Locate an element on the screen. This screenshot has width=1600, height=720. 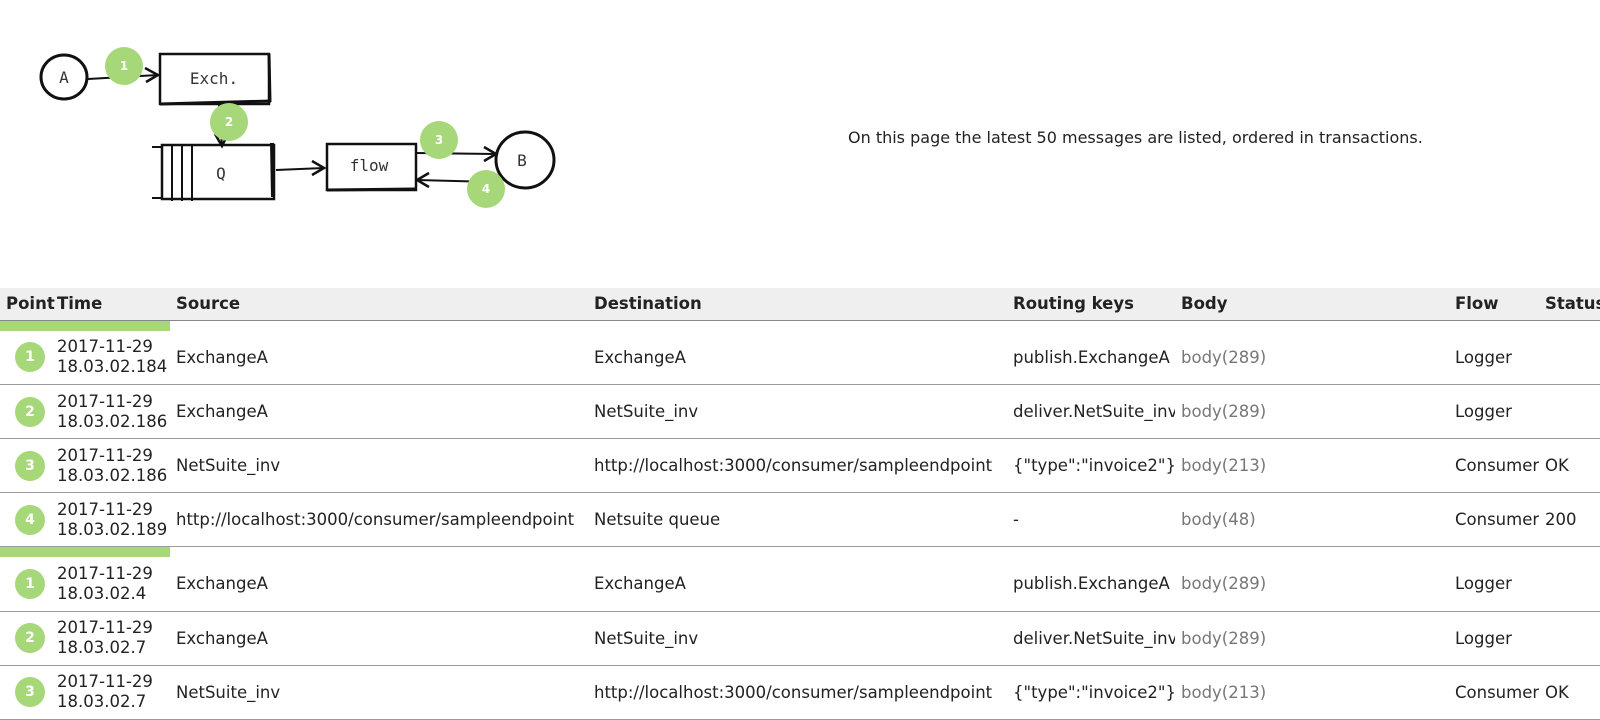
header-routing-keys: Routing keys is located at coordinates (1091, 304).